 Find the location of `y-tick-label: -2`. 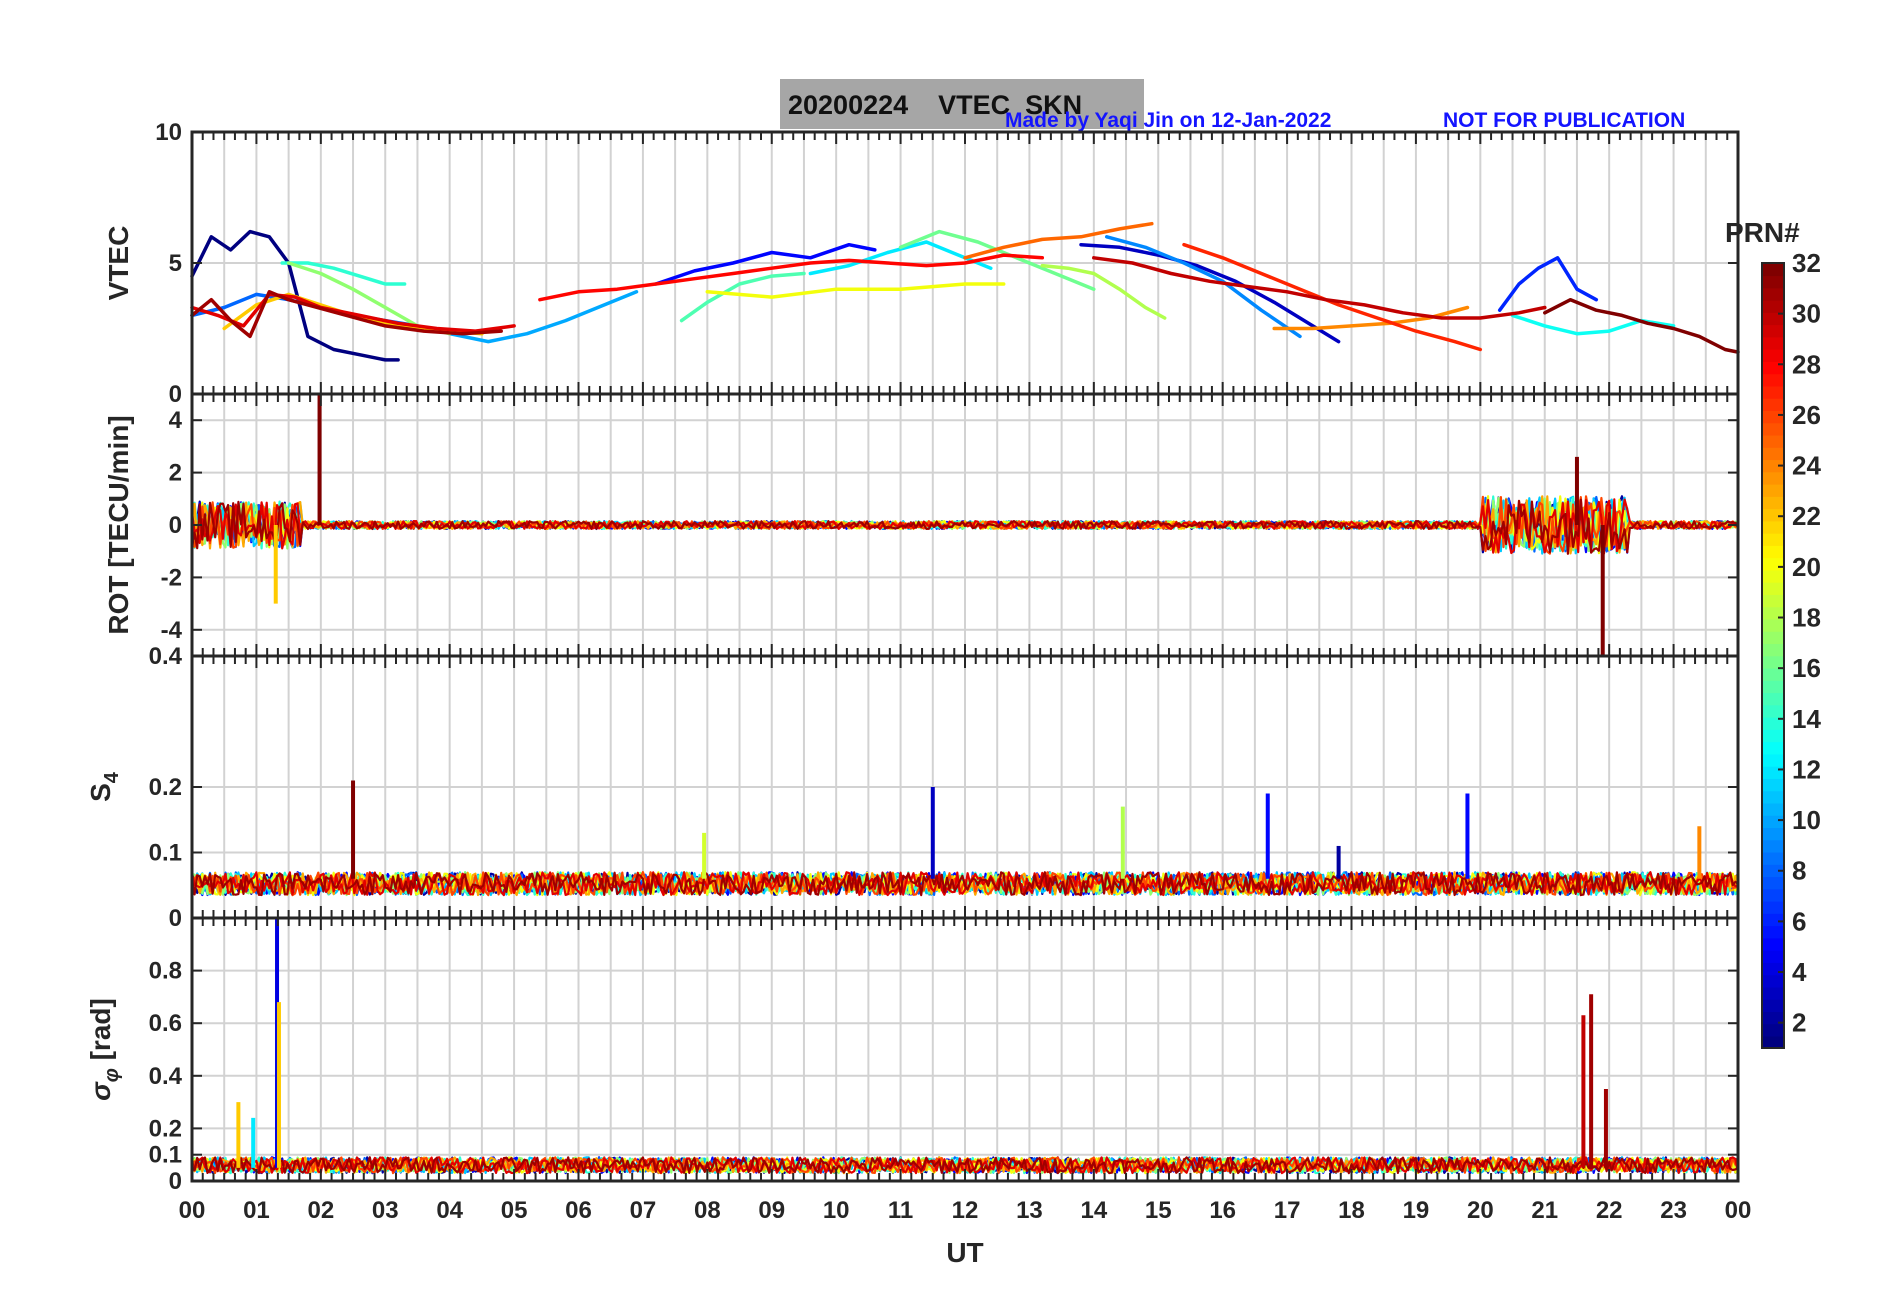

y-tick-label: -2 is located at coordinates (171, 577).